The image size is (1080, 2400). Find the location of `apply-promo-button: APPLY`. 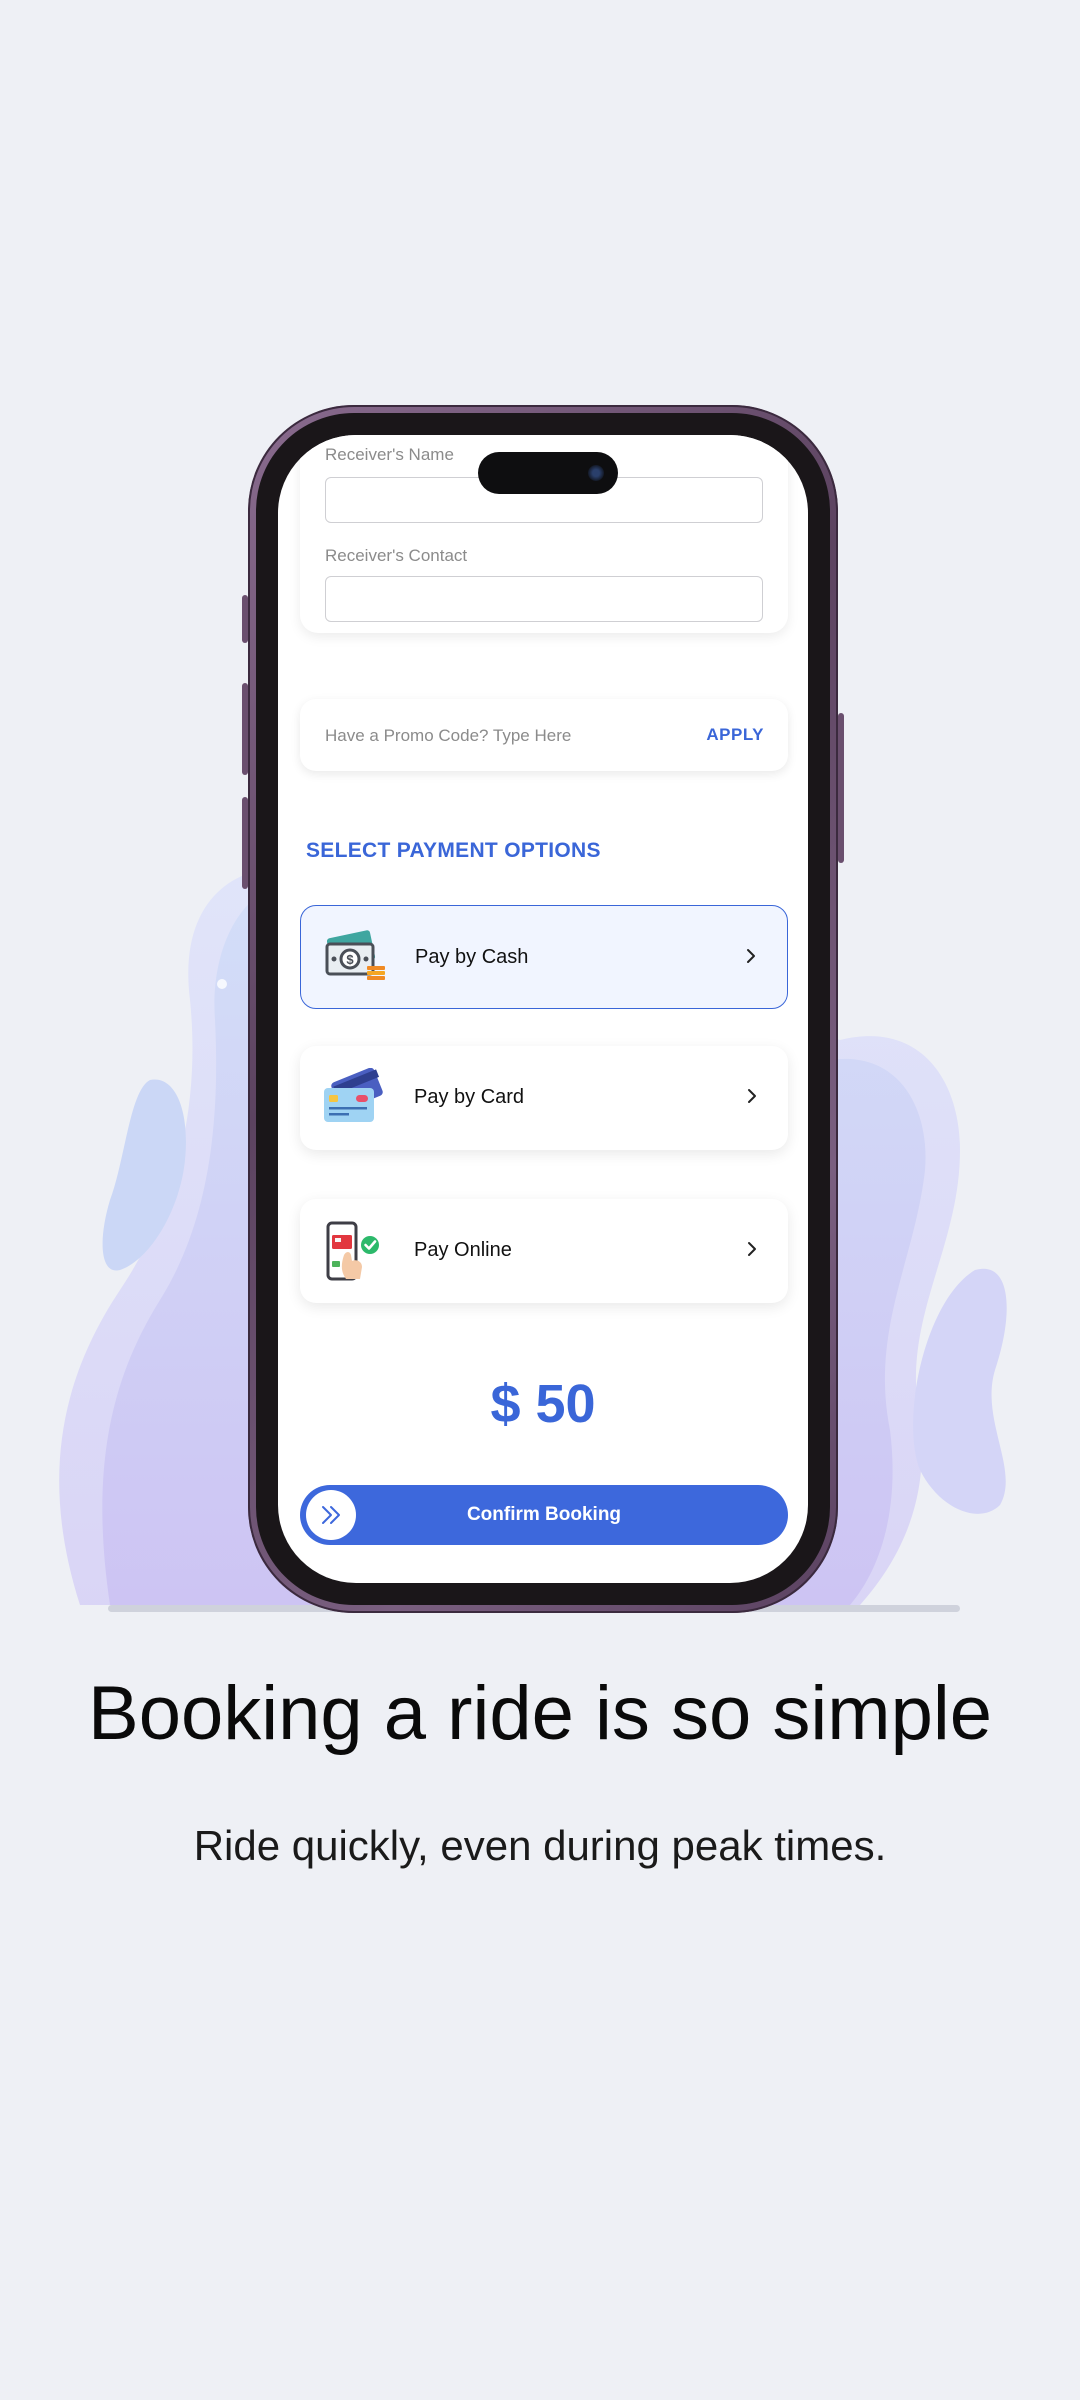

apply-promo-button: APPLY is located at coordinates (735, 735).